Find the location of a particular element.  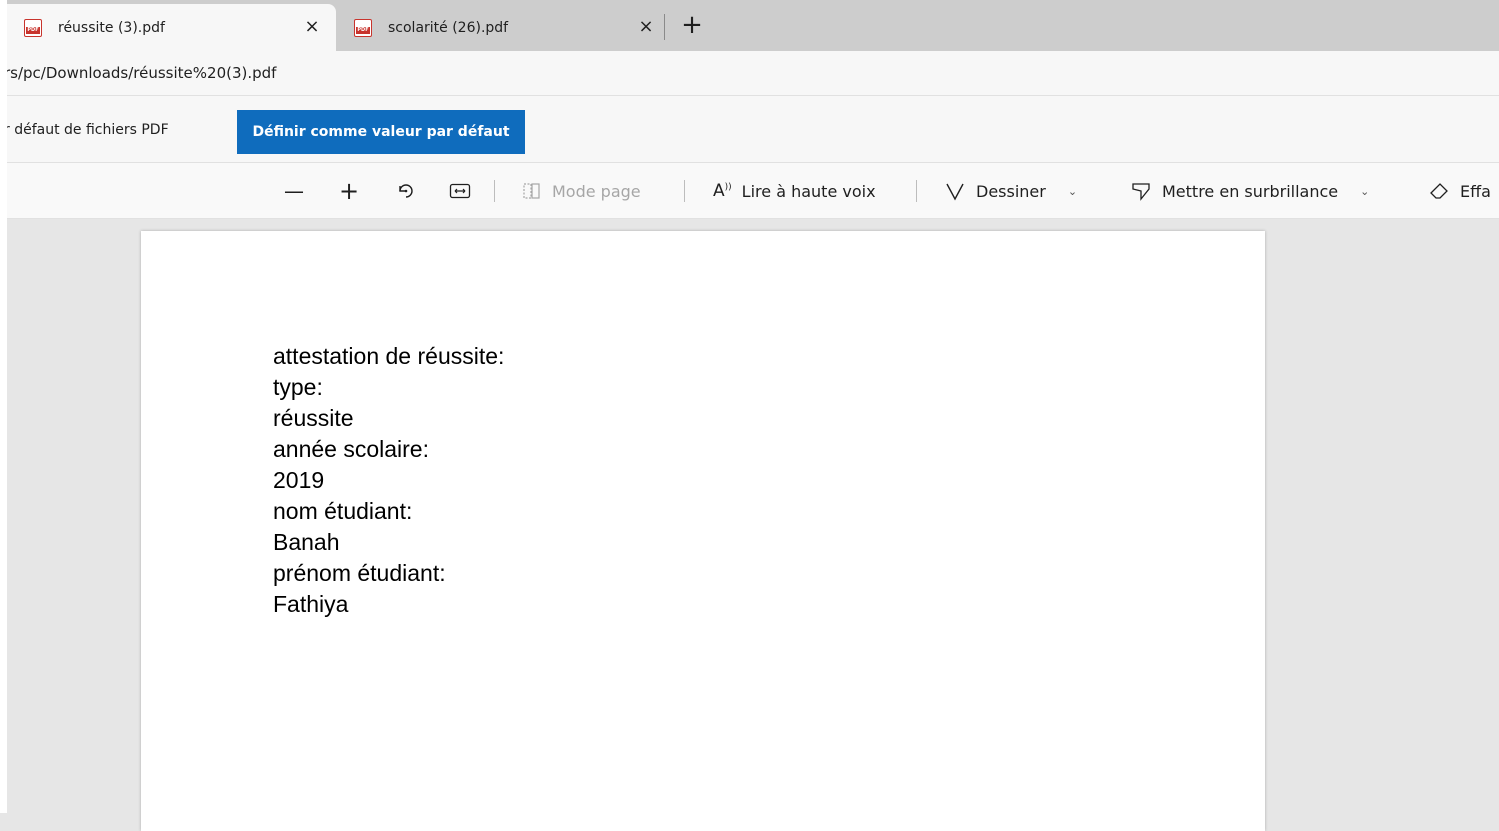

doc-line: Banah is located at coordinates (306, 542).